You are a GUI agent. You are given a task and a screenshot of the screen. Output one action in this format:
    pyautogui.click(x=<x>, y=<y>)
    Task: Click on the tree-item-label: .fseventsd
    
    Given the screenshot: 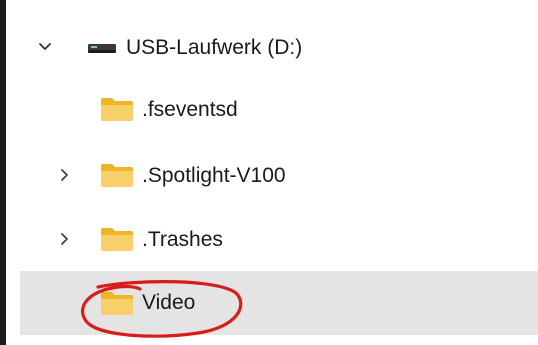 What is the action you would take?
    pyautogui.click(x=190, y=109)
    